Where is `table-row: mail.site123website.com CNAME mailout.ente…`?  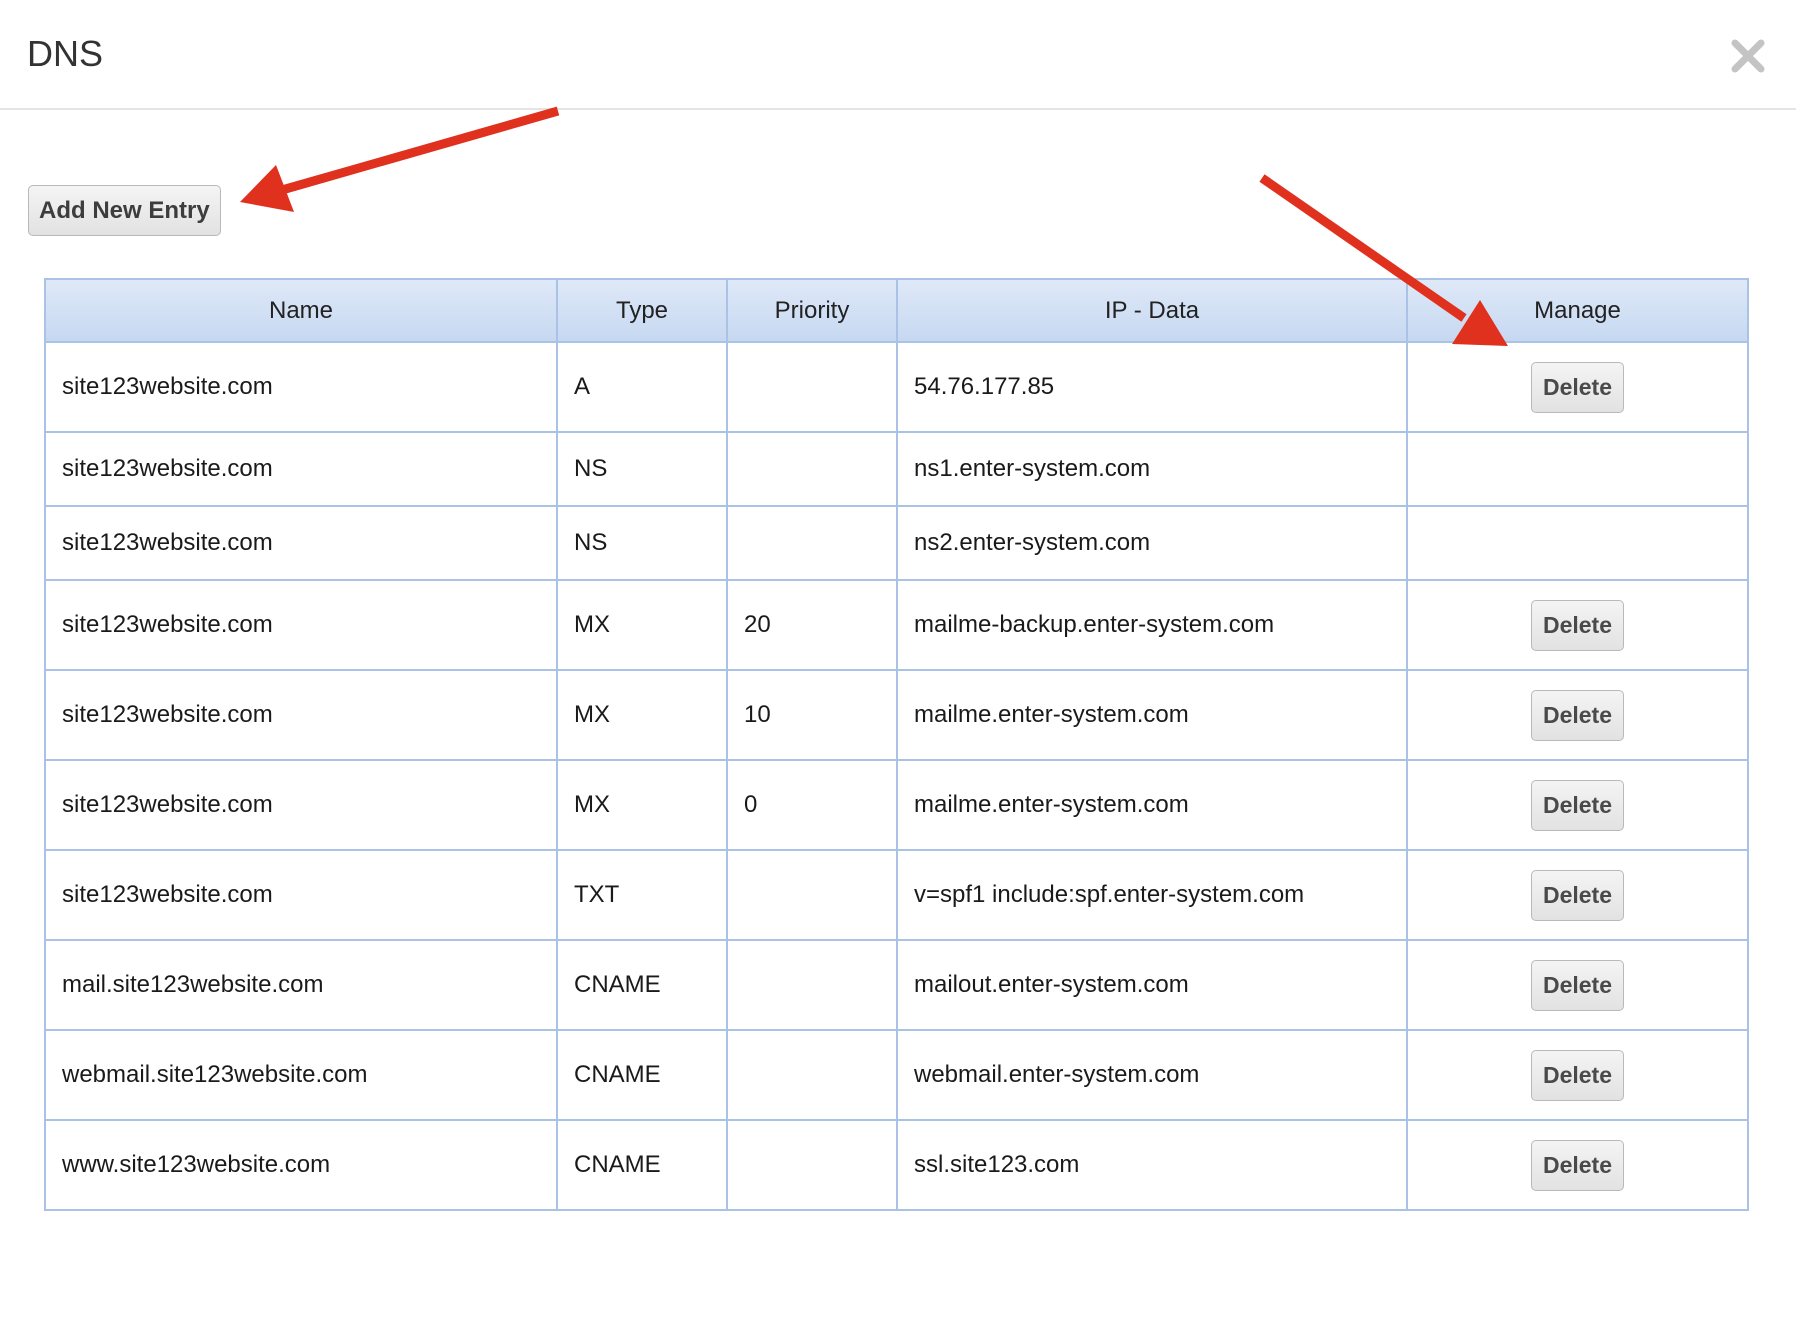 table-row: mail.site123website.com CNAME mailout.ente… is located at coordinates (896, 985).